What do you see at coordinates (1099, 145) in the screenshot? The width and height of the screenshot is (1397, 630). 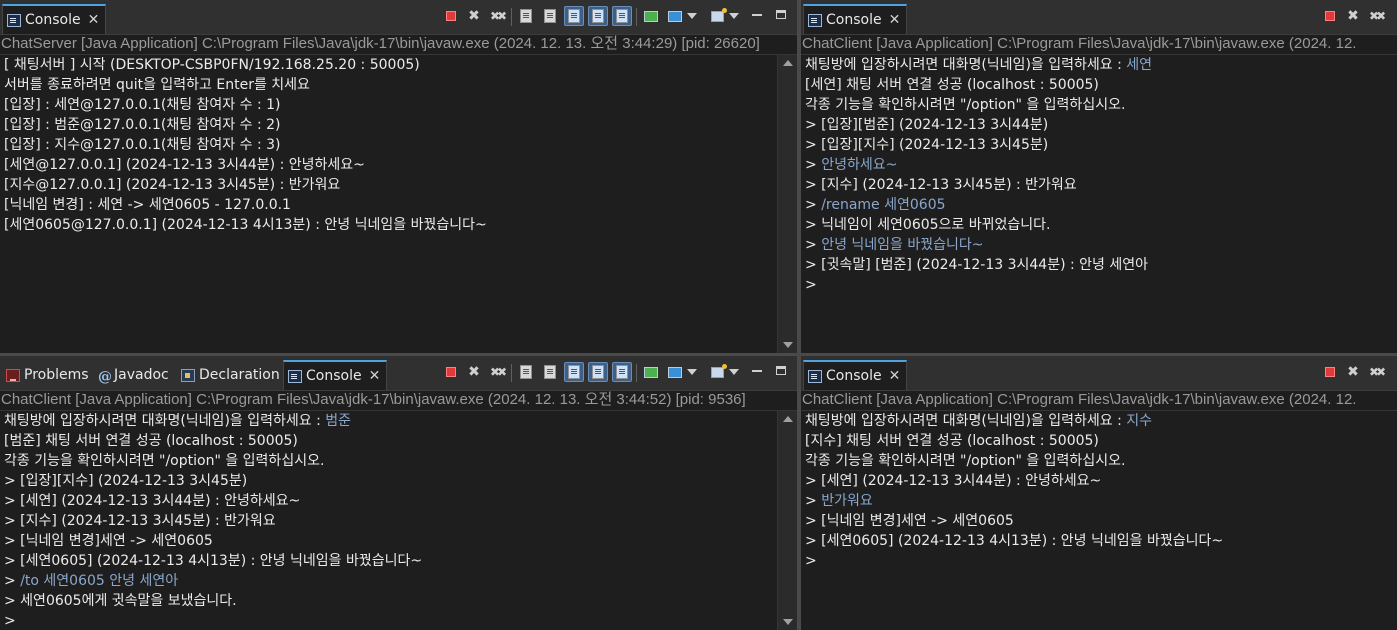 I see `console-line: > [입장][지수] (2024-12-13 3시45분)` at bounding box center [1099, 145].